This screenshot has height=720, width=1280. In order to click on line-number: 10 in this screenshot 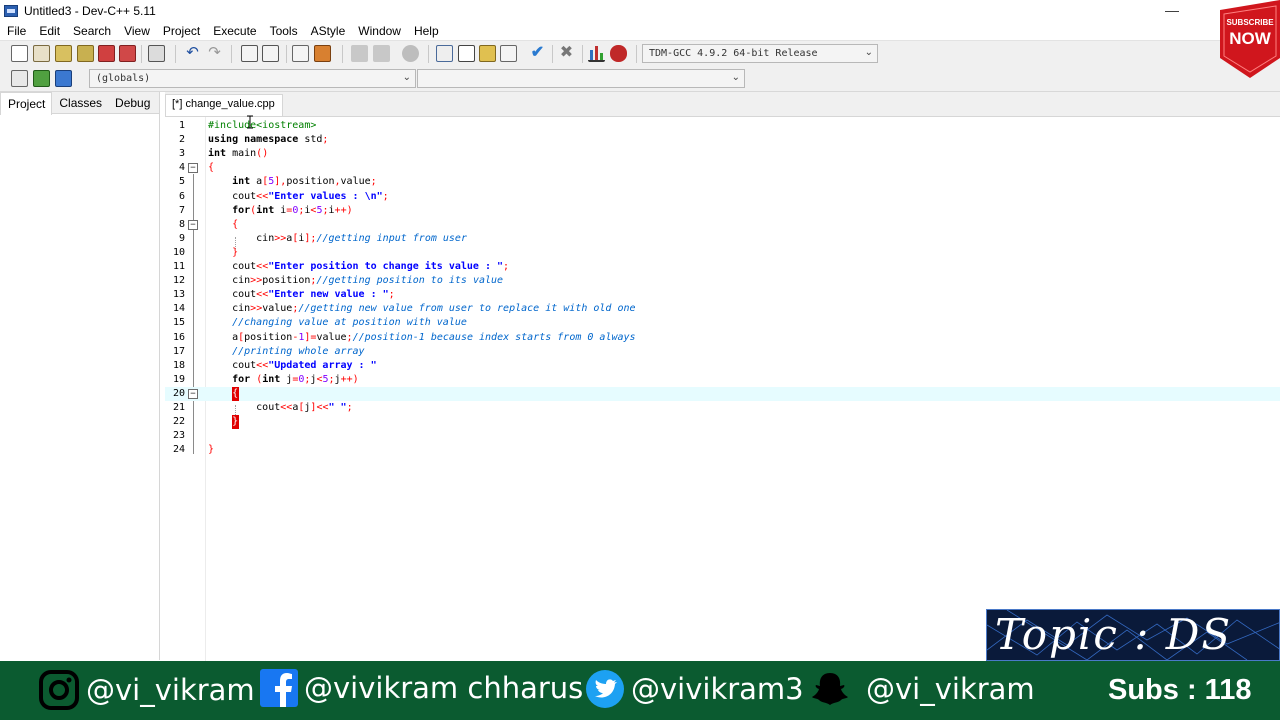, I will do `click(178, 252)`.